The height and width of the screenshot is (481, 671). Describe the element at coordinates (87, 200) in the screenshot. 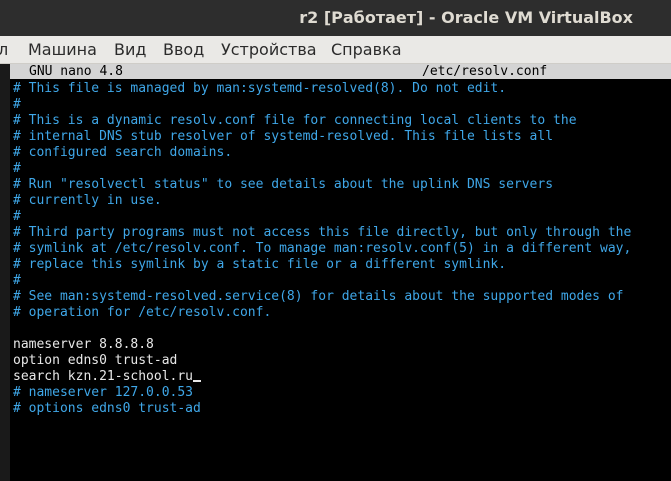

I see `comment-line: # currently in use.` at that location.